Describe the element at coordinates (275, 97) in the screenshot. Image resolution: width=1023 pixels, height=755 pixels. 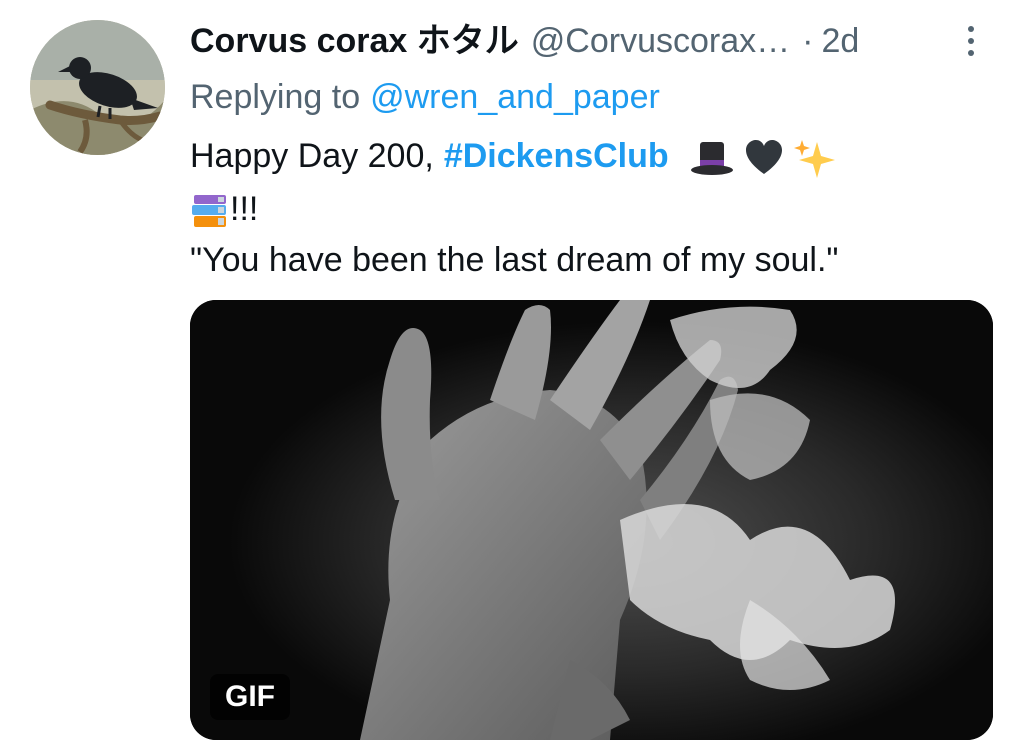
I see `replying-to-label: Replying to` at that location.